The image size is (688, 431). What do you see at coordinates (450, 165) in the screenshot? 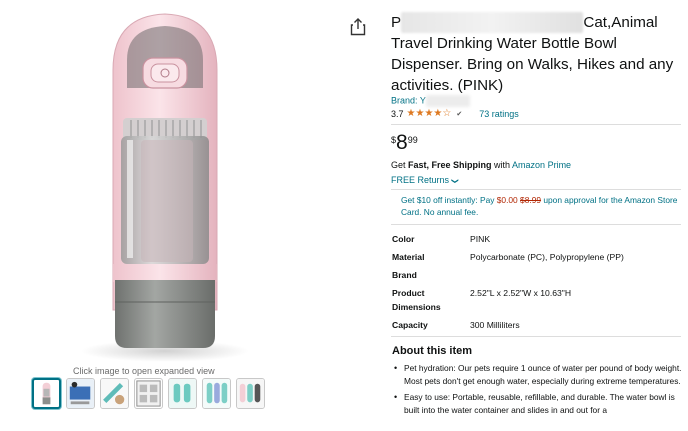
I see `shipping-bold: Fast, Free Shipping` at bounding box center [450, 165].